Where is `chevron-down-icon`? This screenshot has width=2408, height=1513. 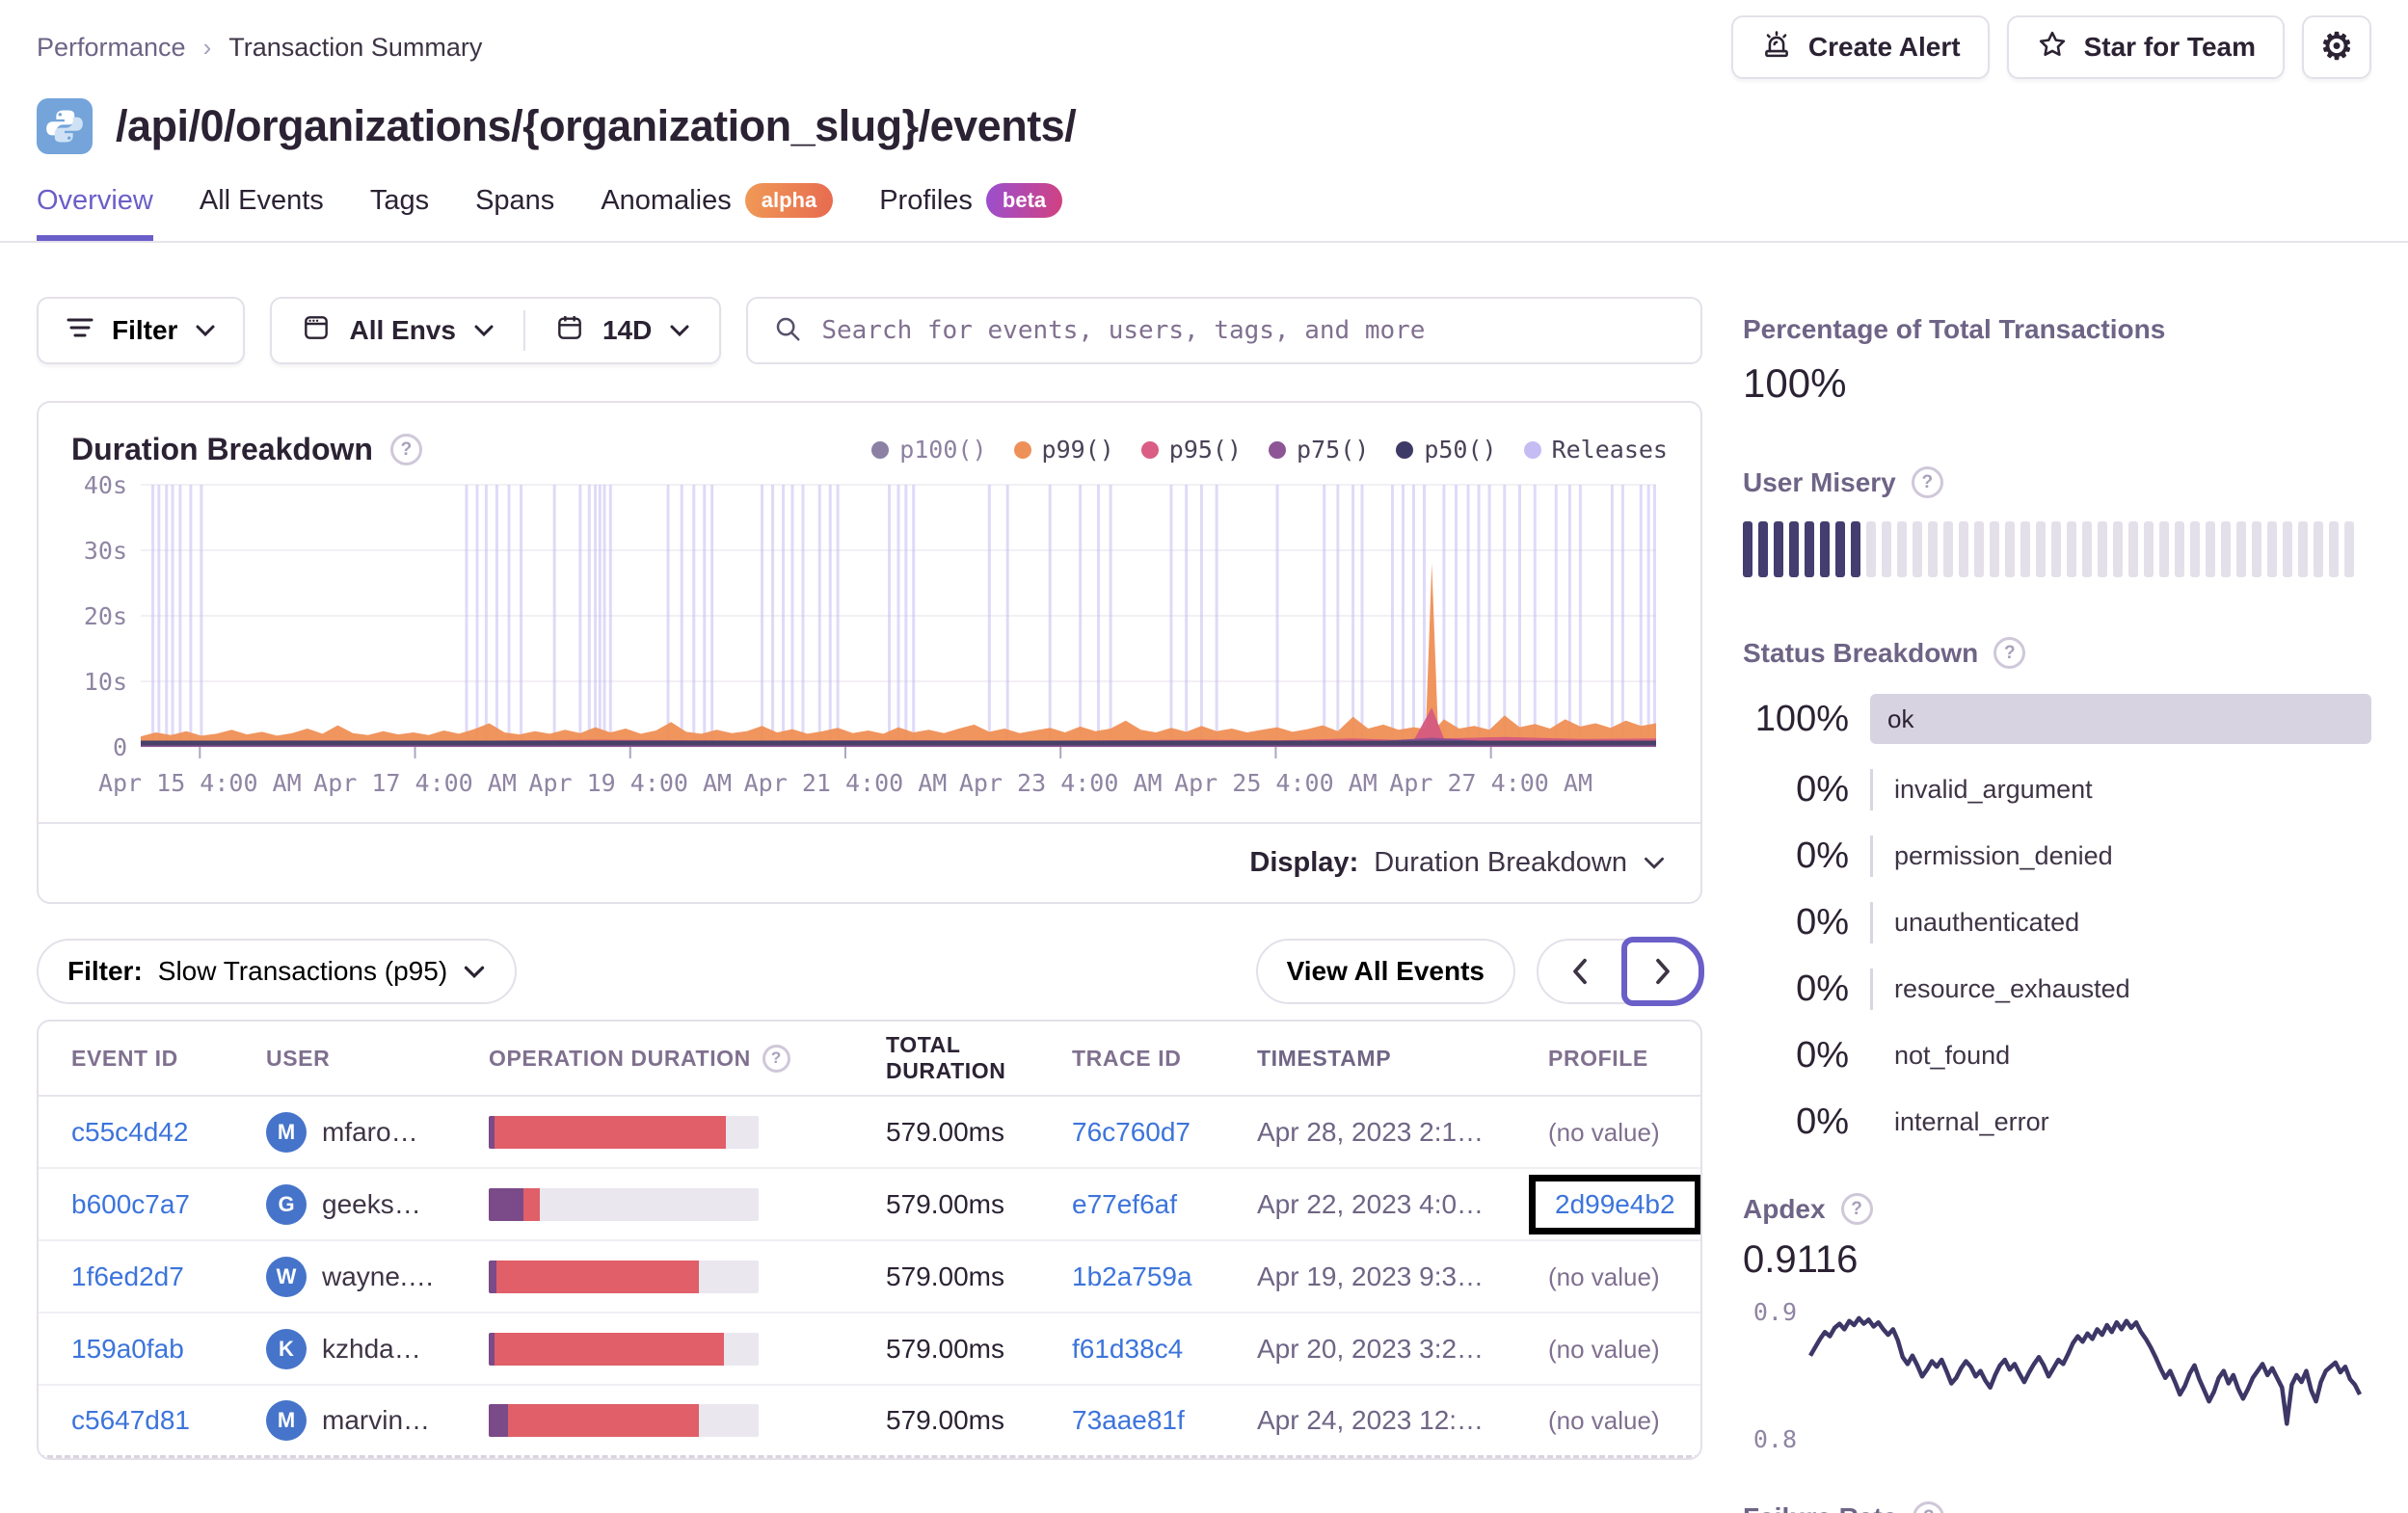 chevron-down-icon is located at coordinates (1654, 863).